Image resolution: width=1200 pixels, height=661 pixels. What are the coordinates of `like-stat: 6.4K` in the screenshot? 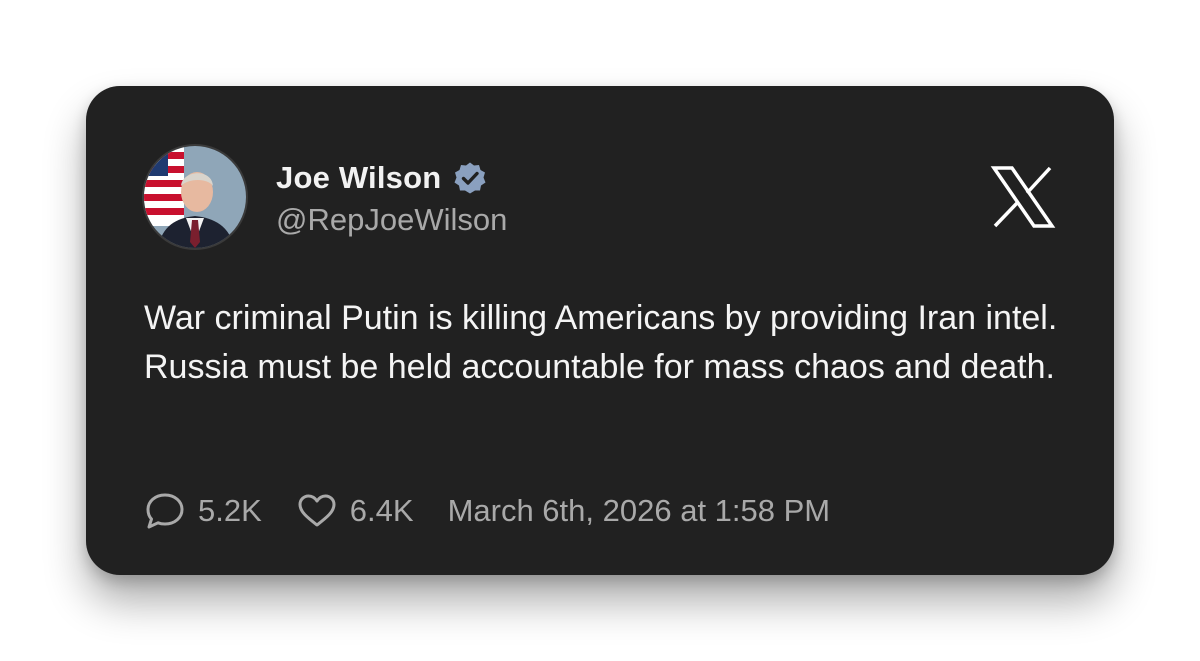 It's located at (355, 511).